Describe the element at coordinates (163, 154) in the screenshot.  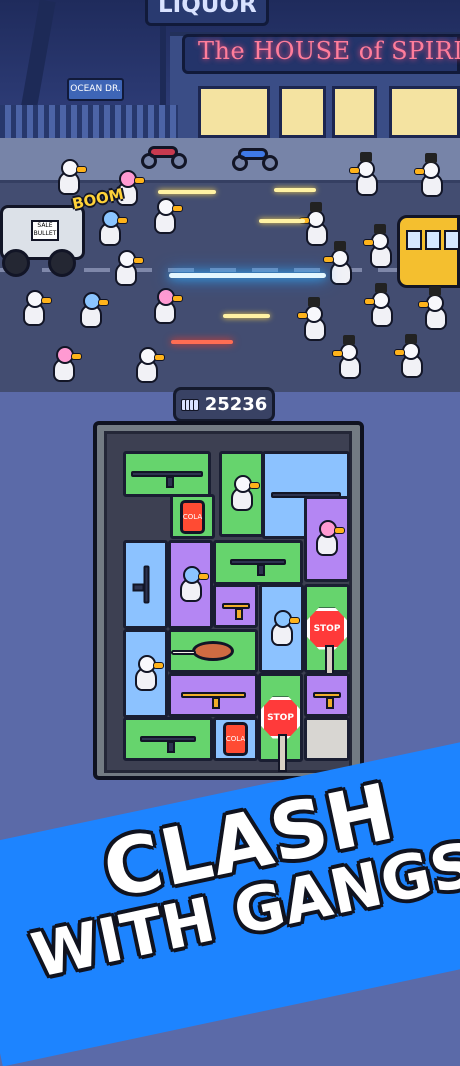
I see `red-motorcycle` at that location.